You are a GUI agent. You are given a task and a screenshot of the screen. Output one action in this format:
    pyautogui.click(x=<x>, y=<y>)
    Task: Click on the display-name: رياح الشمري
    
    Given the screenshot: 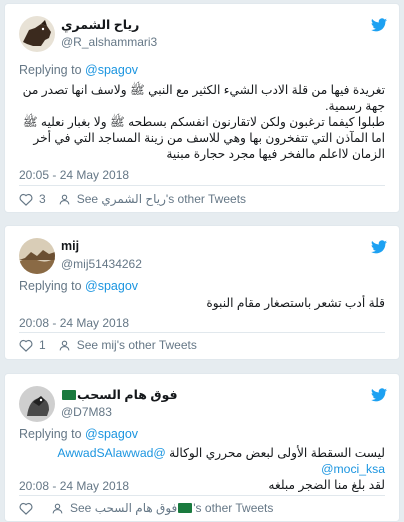 What is the action you would take?
    pyautogui.click(x=100, y=24)
    